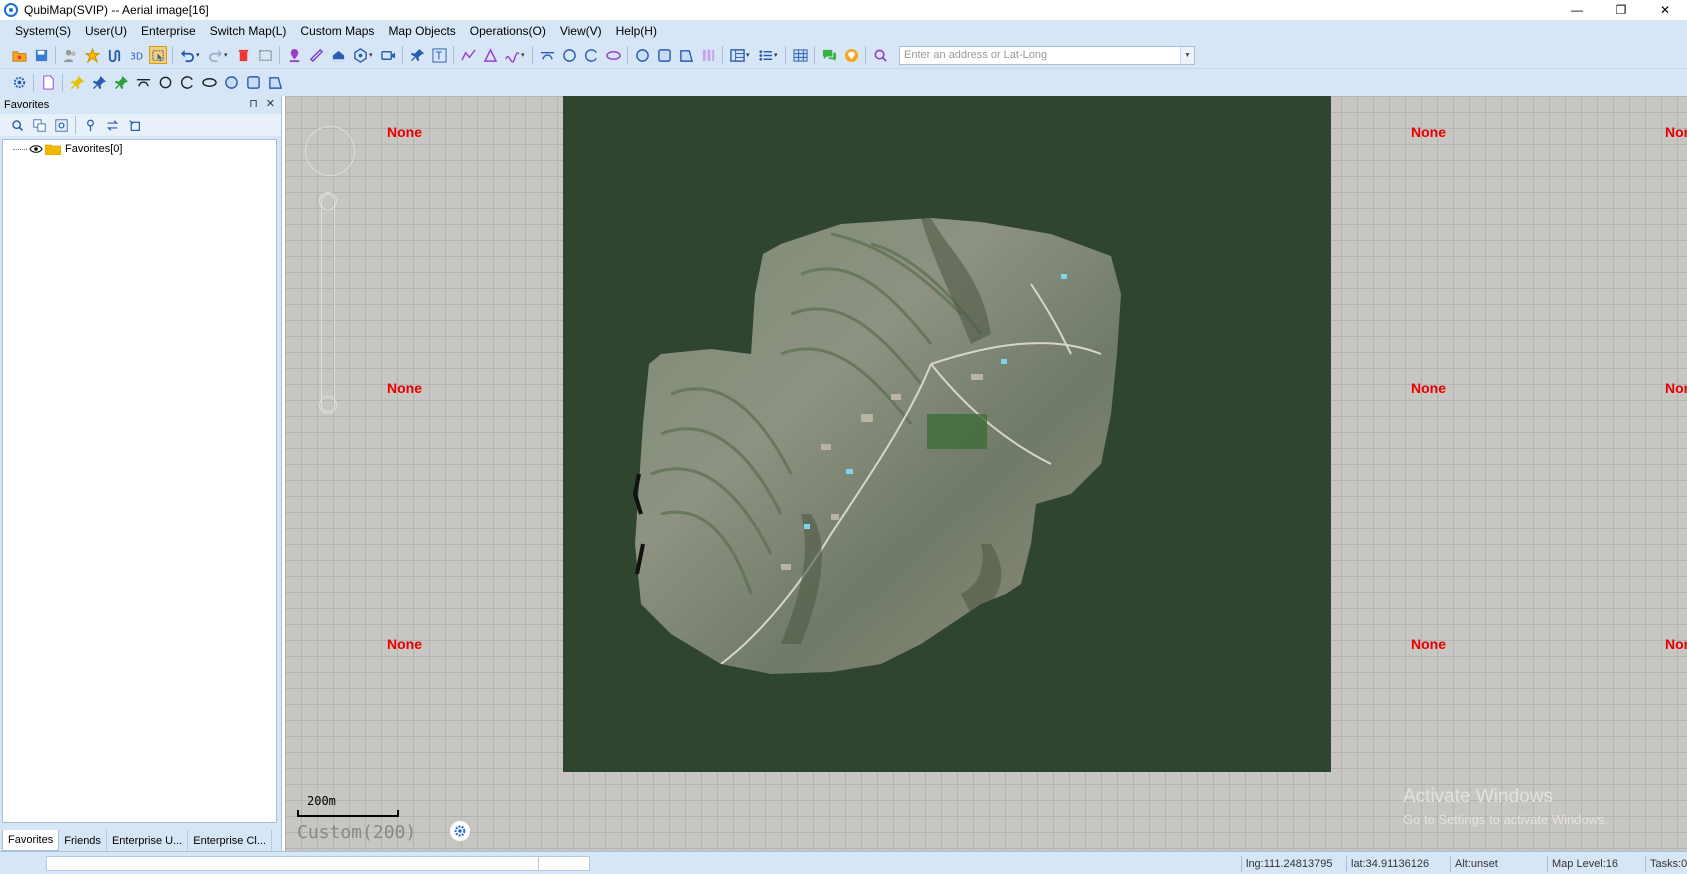  Describe the element at coordinates (209, 83) in the screenshot. I see `ellipse-outline-icon` at that location.